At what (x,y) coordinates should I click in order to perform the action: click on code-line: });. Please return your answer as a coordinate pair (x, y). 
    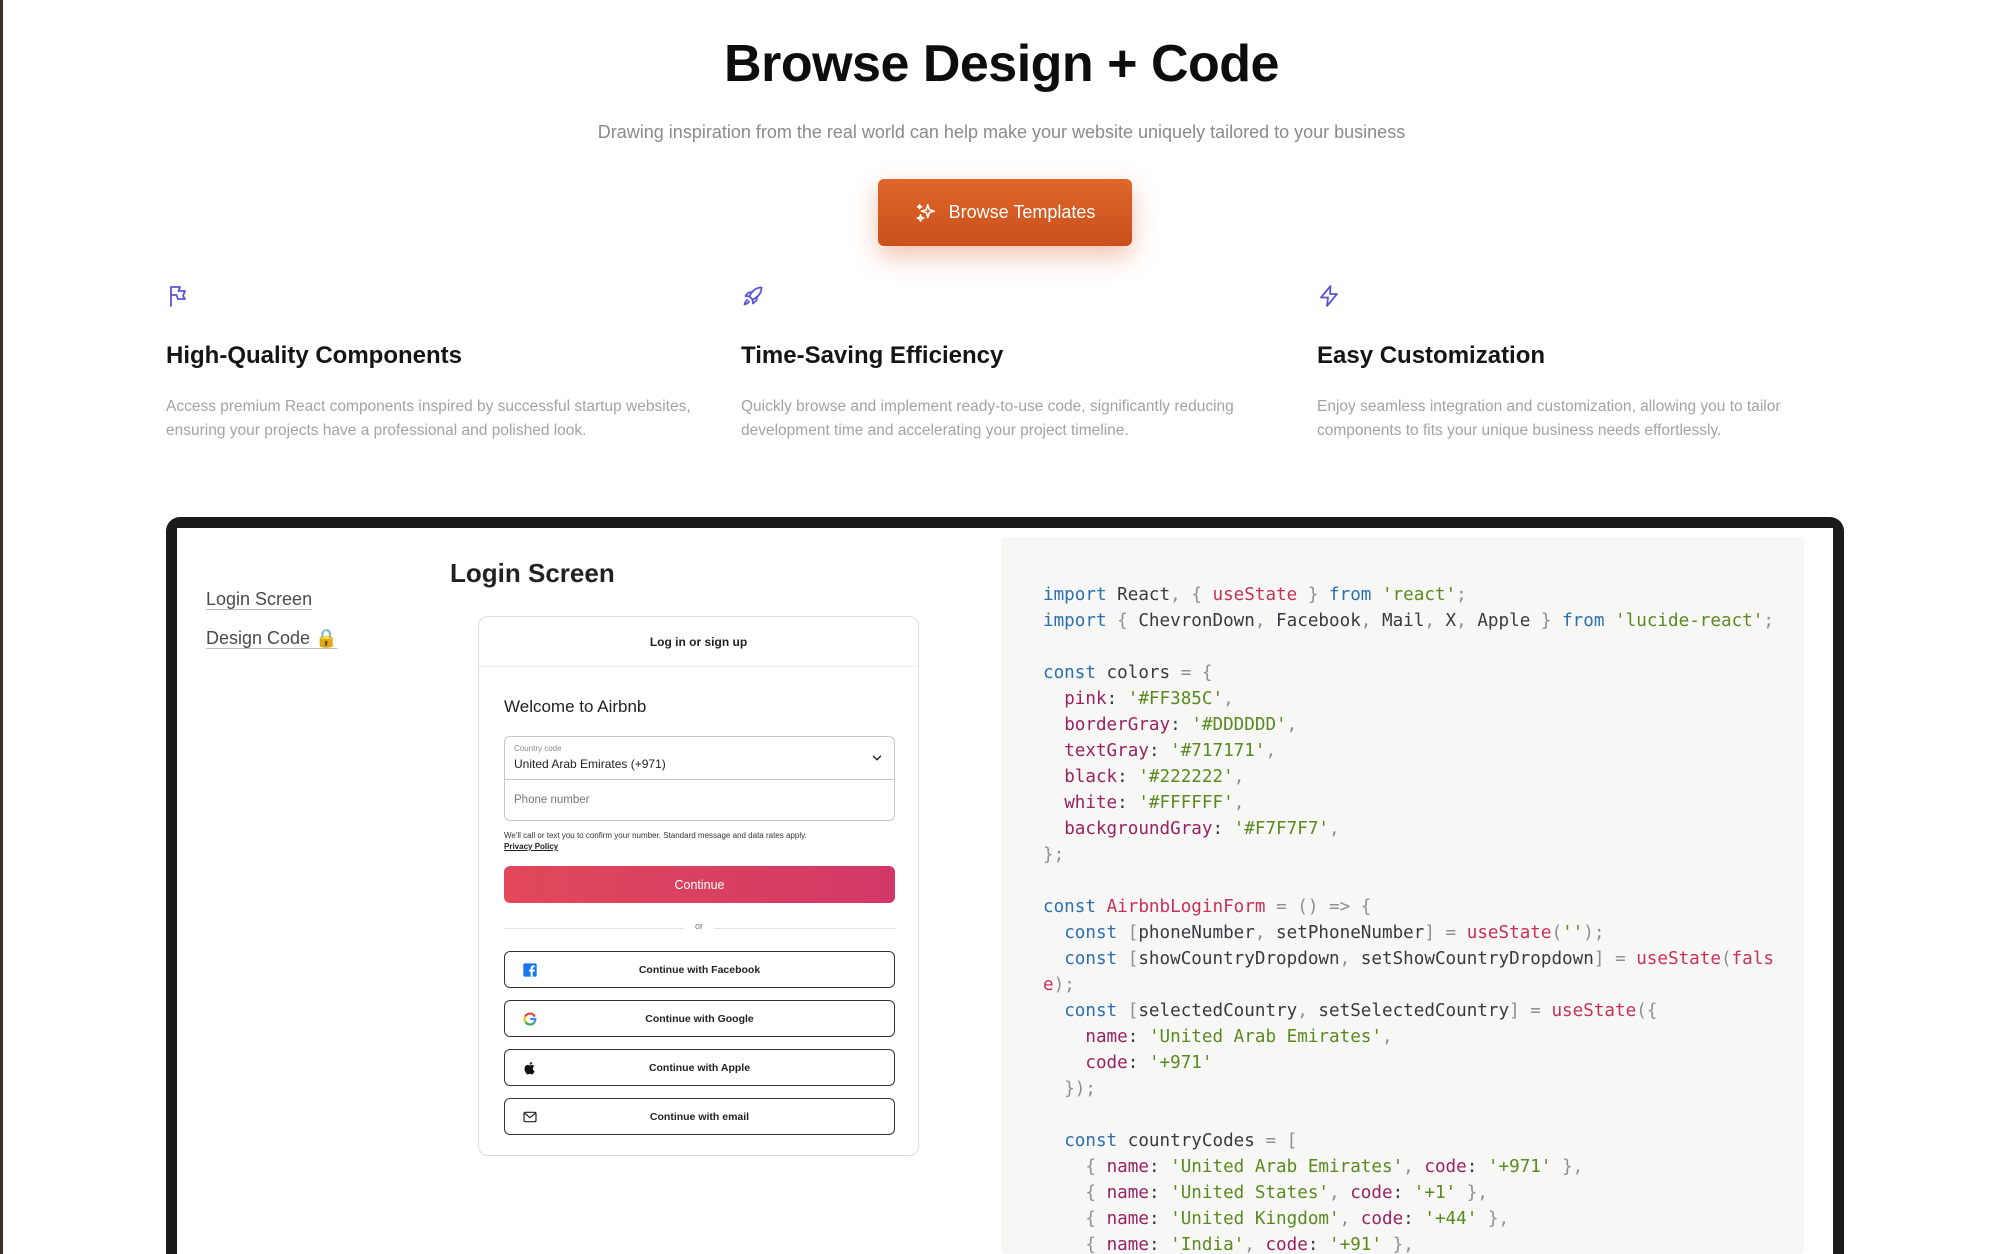
    Looking at the image, I should click on (1080, 1089).